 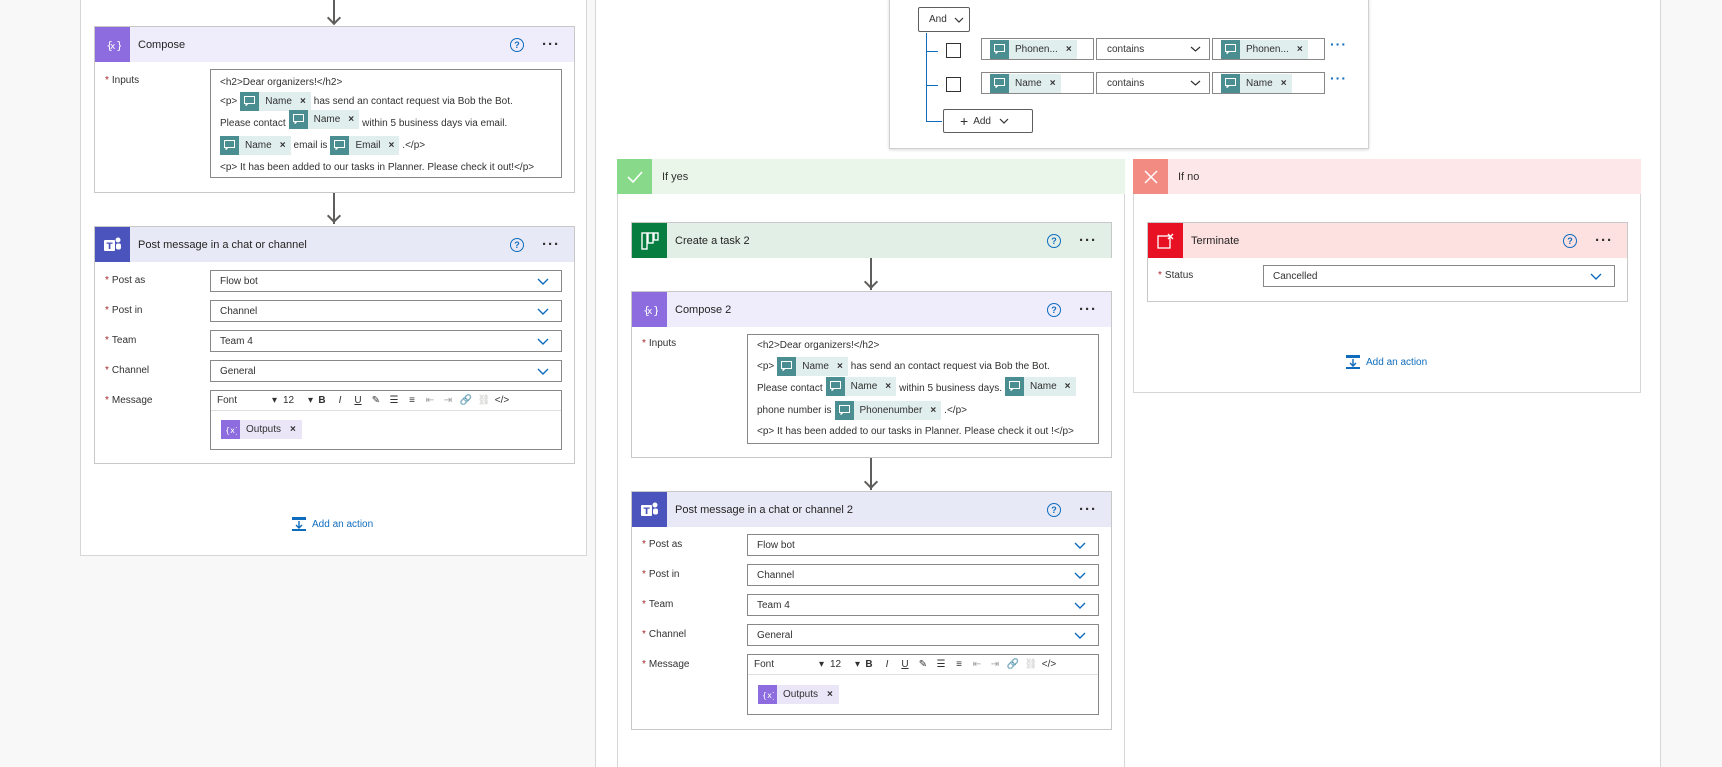 I want to click on condition-left-operand: Phonen... ×, so click(x=1037, y=49).